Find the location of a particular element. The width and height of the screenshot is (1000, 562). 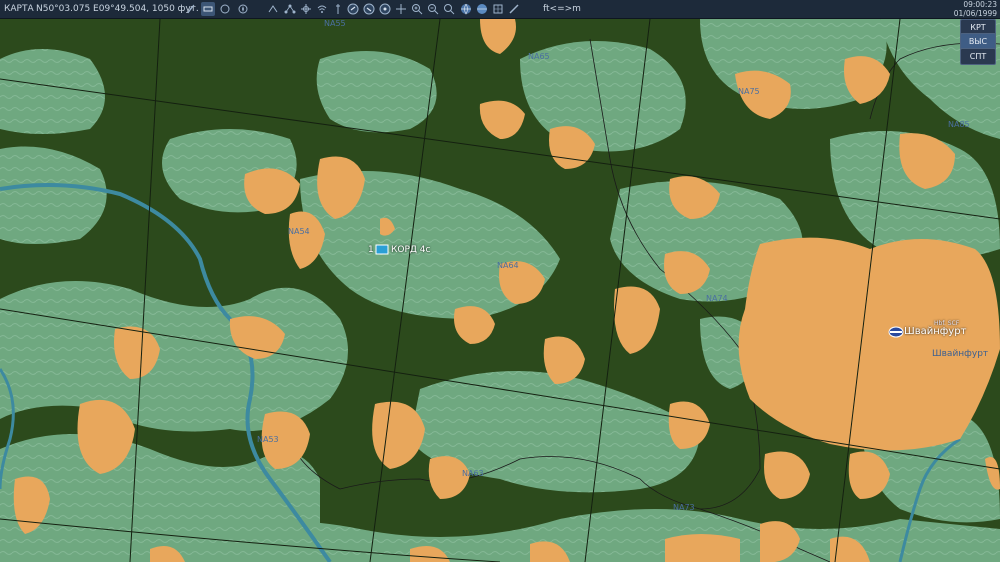

datetime: 09:00:23 01/06/1999 is located at coordinates (975, 9).